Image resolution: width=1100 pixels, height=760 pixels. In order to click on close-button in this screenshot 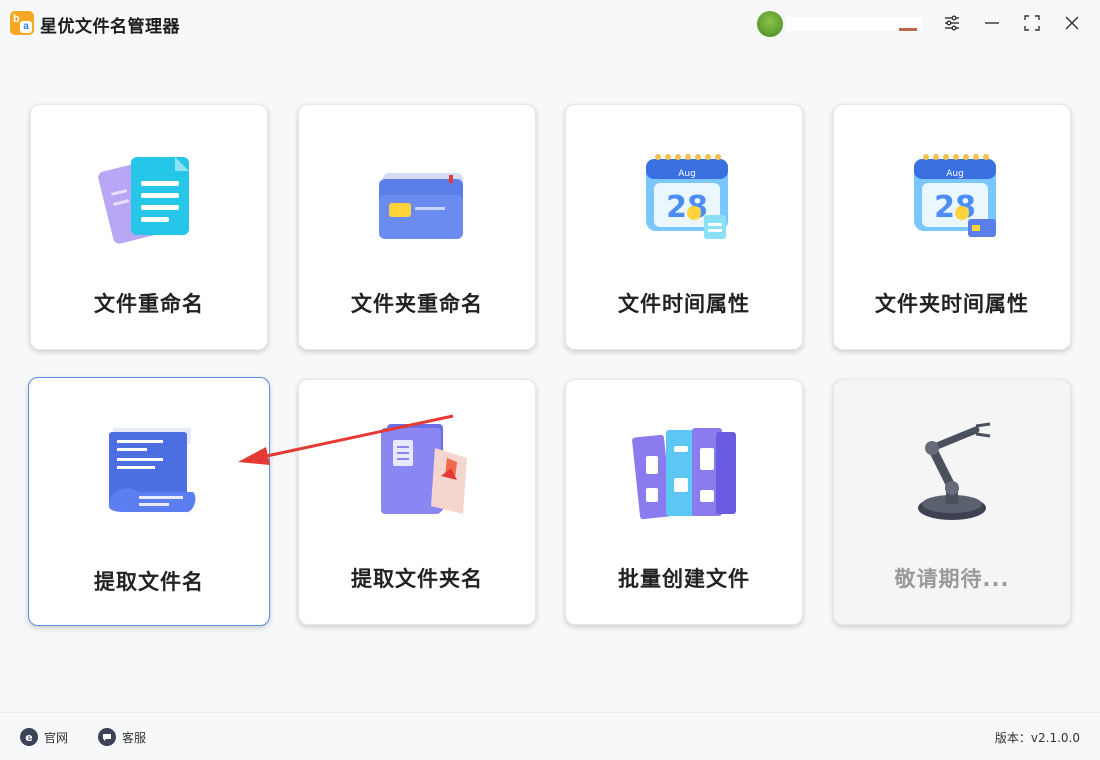, I will do `click(1072, 23)`.